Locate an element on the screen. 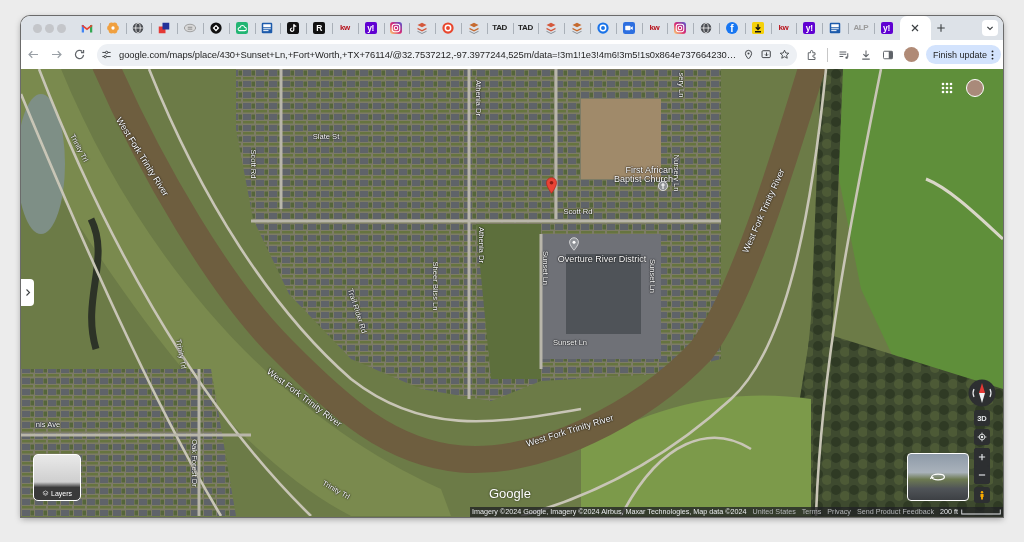 The image size is (1024, 542). media-playlist-icon is located at coordinates (844, 54).